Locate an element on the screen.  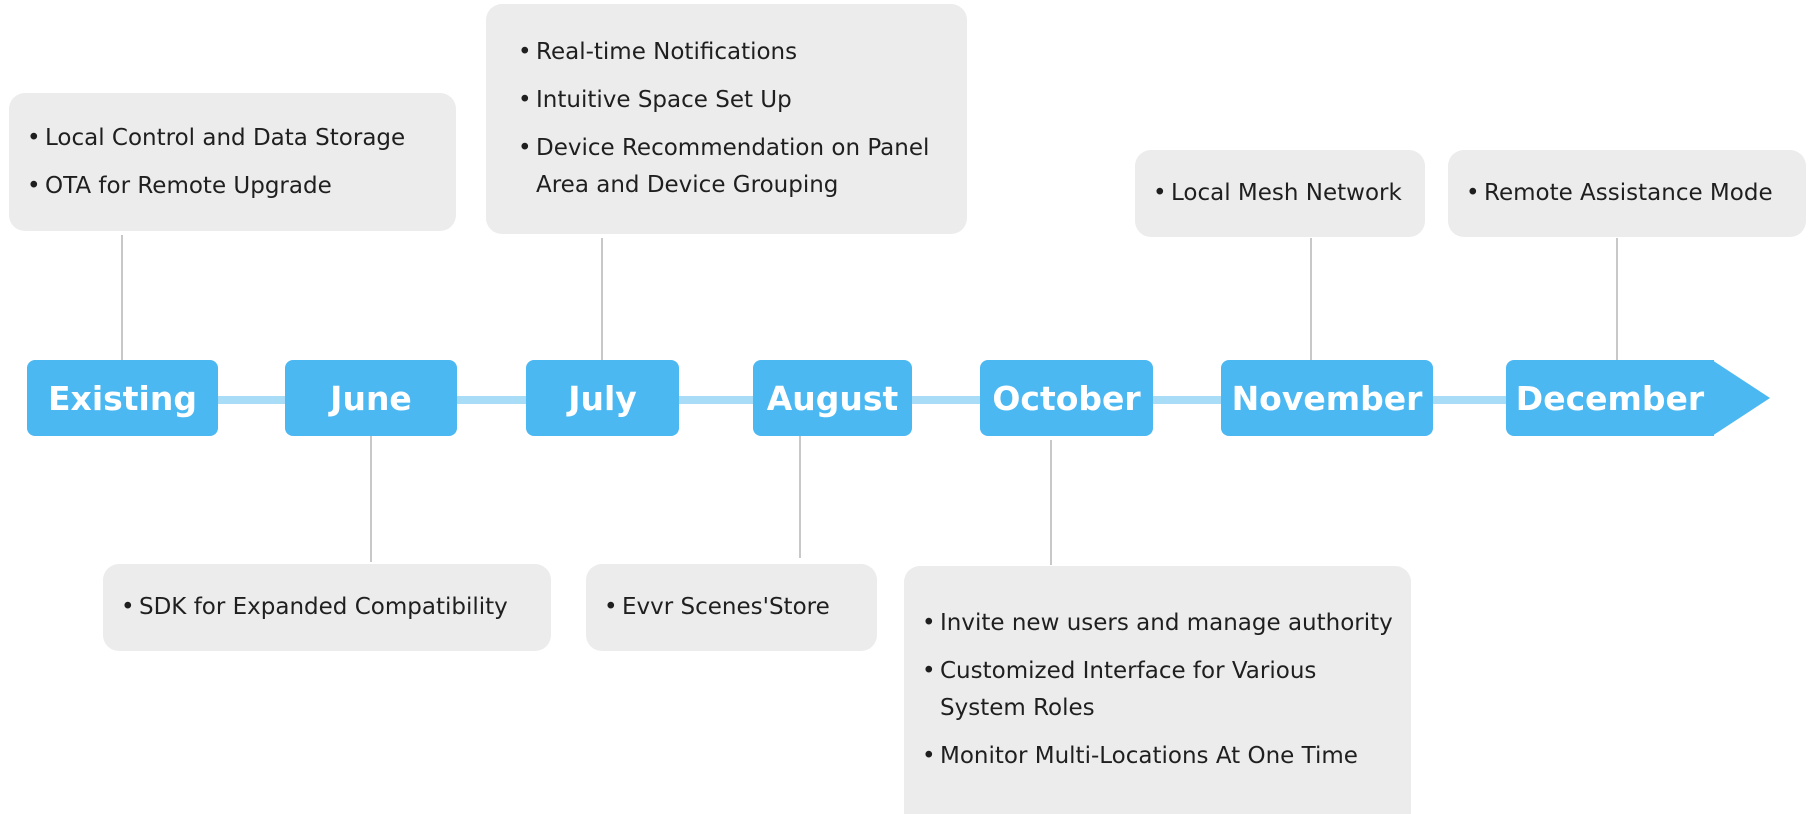
list-item: Intuitive Space Set Up is located at coordinates (733, 100).